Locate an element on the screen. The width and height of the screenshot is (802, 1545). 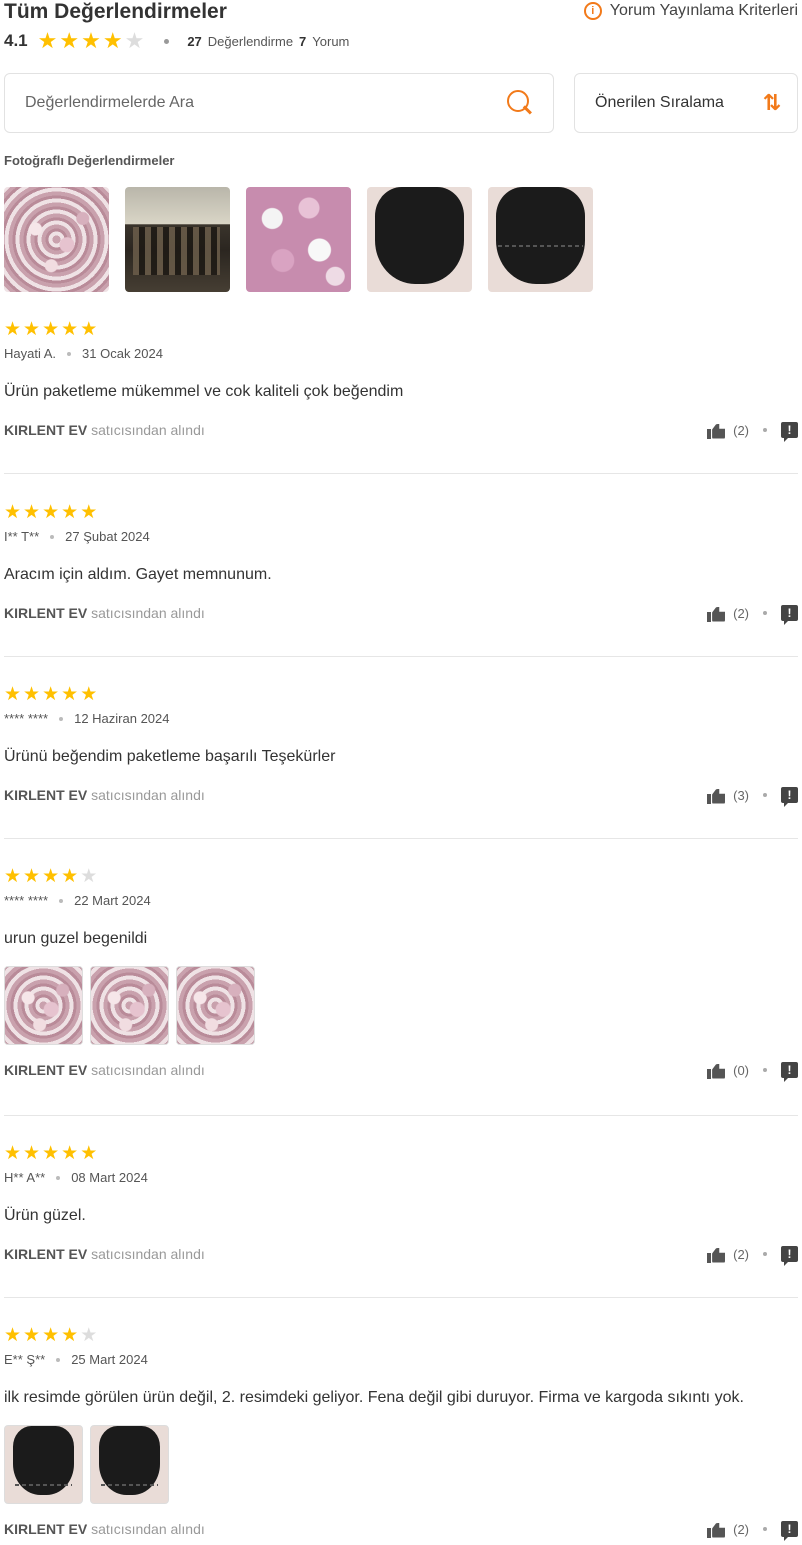
review-text: Aracım için aldım. Gayet memnunum. is located at coordinates (138, 574).